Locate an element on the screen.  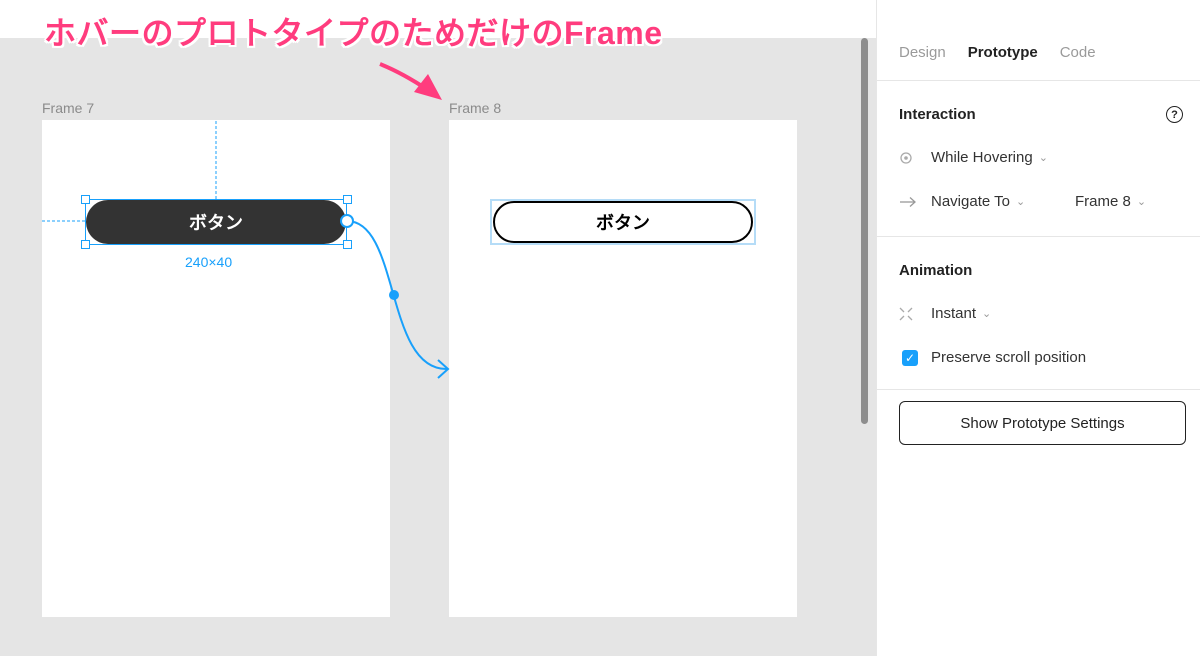
preserve-scroll-checkbox: ✓ Preserve scroll position is located at coordinates (992, 357).